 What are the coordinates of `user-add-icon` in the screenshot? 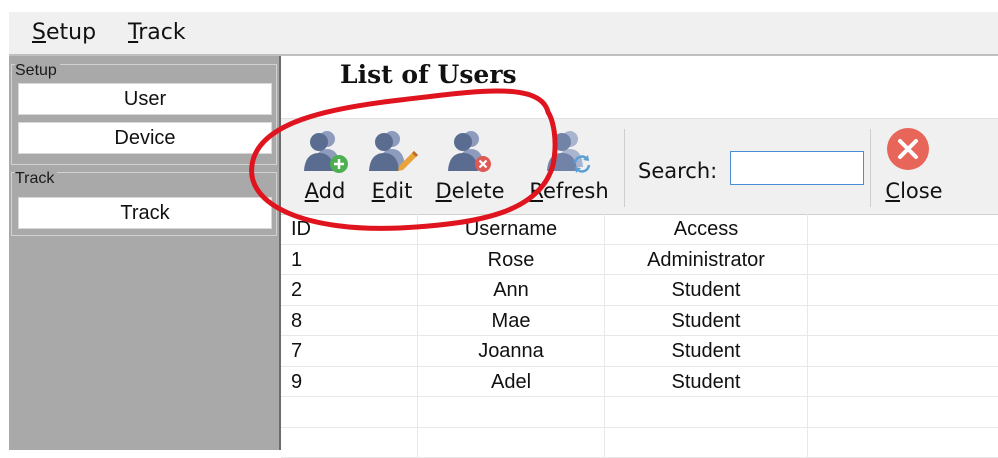 It's located at (326, 152).